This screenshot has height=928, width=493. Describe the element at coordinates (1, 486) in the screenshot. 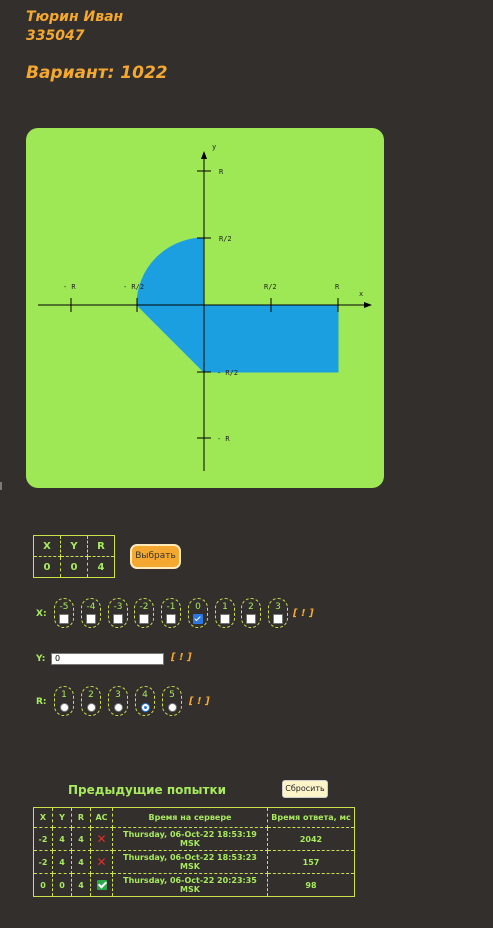

I see `scroll-marker` at that location.